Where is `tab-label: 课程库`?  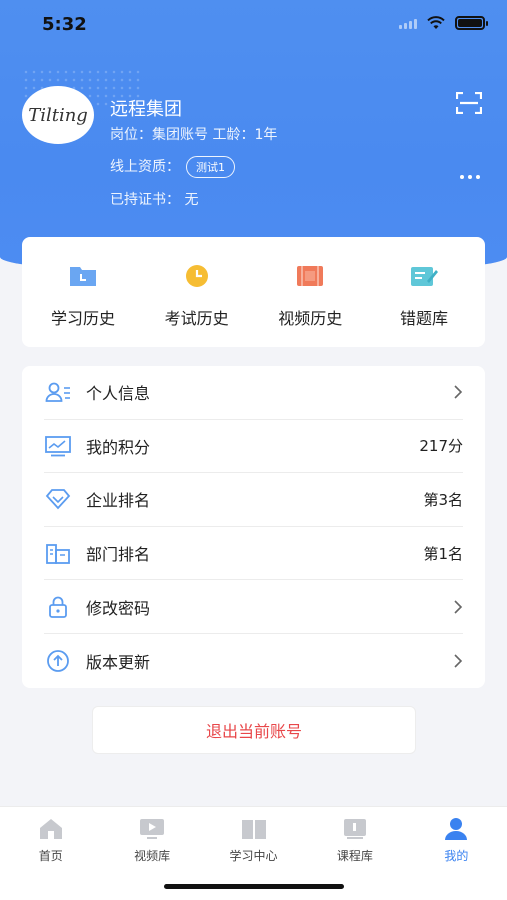
tab-label: 课程库 is located at coordinates (354, 856).